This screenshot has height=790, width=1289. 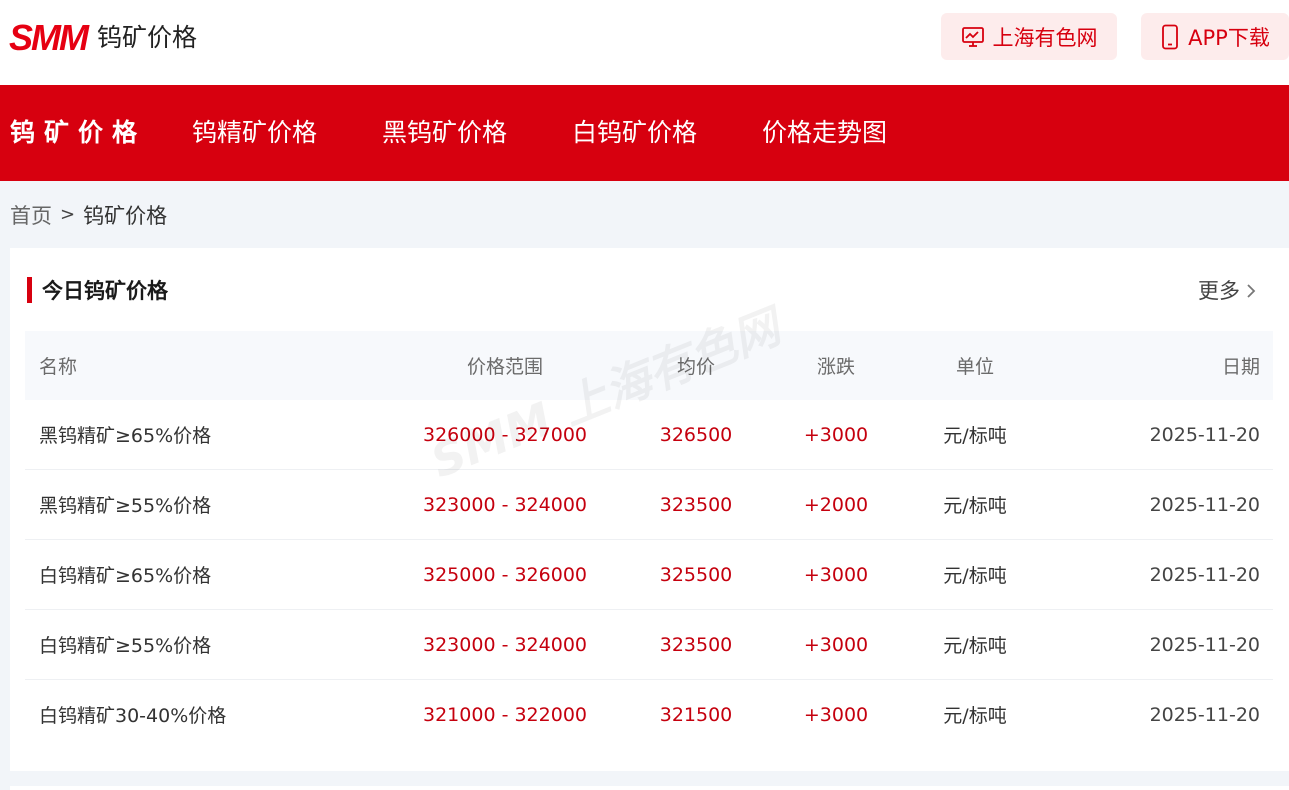 What do you see at coordinates (644, 214) in the screenshot?
I see `breadcrumb: 首页 > 钨矿价格` at bounding box center [644, 214].